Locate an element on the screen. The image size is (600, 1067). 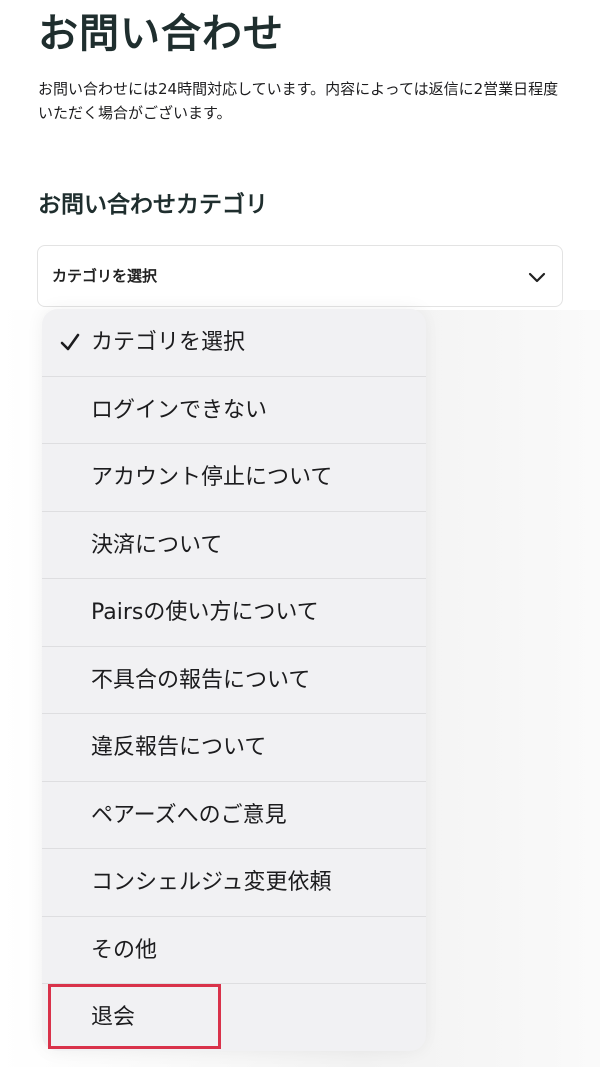
picker-option-violation-report: 違反報告について is located at coordinates (234, 748).